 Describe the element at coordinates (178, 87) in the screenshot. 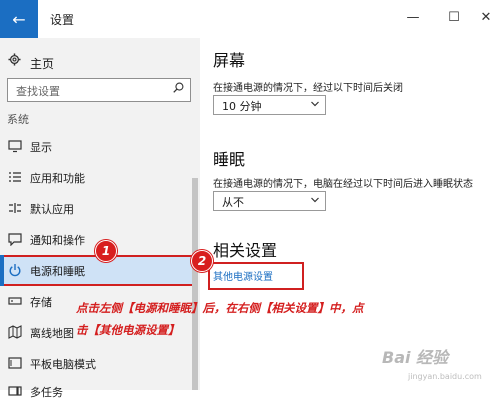

I see `search-icon` at that location.